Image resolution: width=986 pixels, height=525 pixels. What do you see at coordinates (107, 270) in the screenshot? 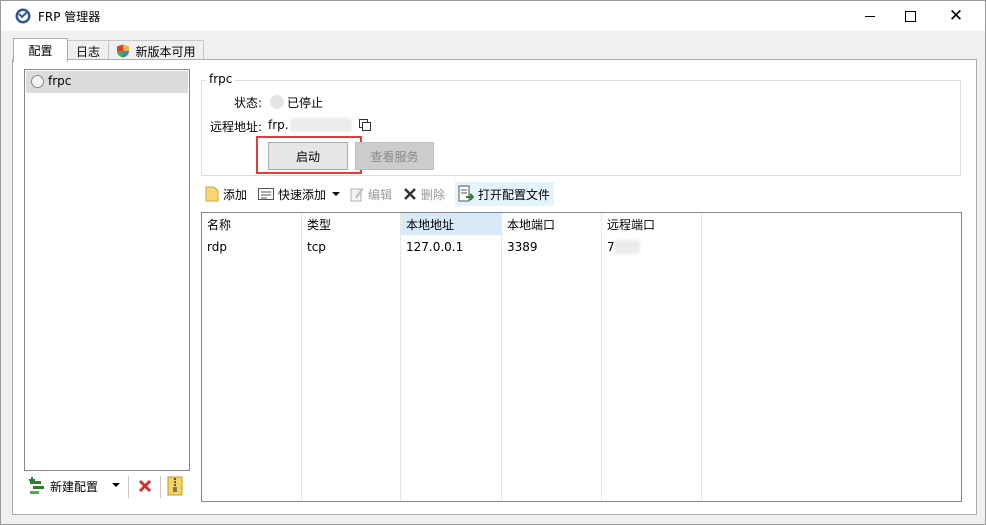
I see `config-list: frpc` at bounding box center [107, 270].